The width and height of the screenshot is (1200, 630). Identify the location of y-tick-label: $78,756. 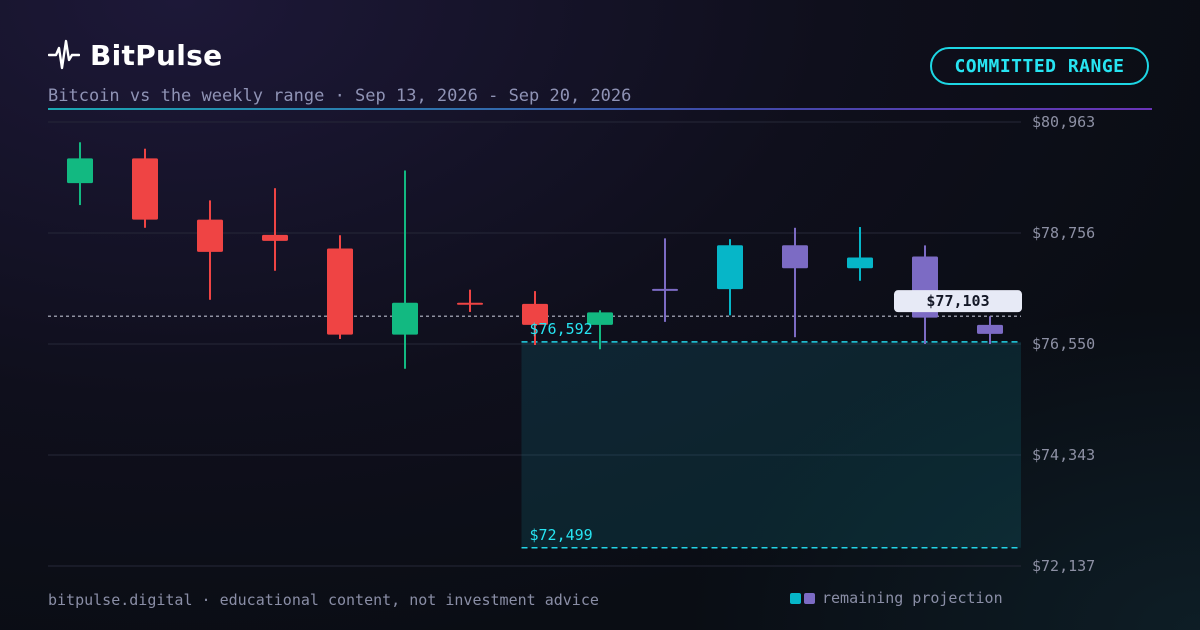
(1063, 233).